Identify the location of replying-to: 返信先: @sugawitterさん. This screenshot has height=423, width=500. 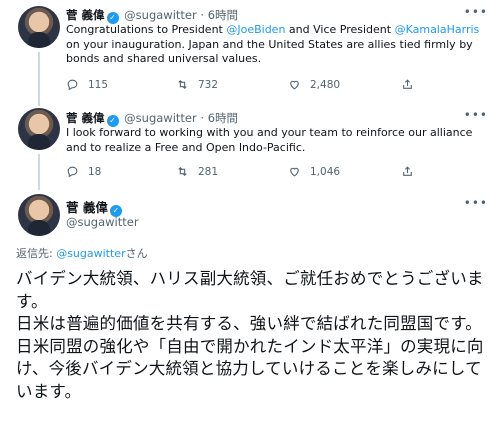
(82, 253).